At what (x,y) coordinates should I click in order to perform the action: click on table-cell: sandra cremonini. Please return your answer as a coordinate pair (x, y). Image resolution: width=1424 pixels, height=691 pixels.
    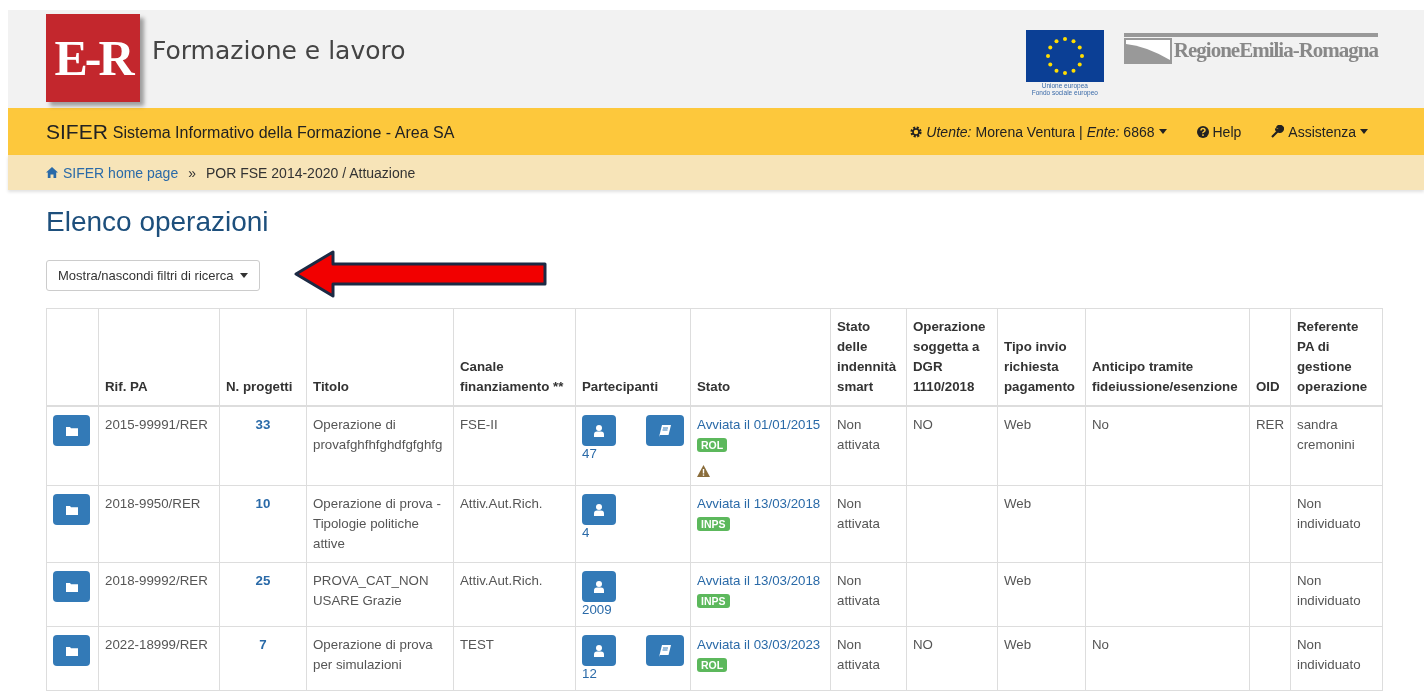
    Looking at the image, I should click on (1326, 434).